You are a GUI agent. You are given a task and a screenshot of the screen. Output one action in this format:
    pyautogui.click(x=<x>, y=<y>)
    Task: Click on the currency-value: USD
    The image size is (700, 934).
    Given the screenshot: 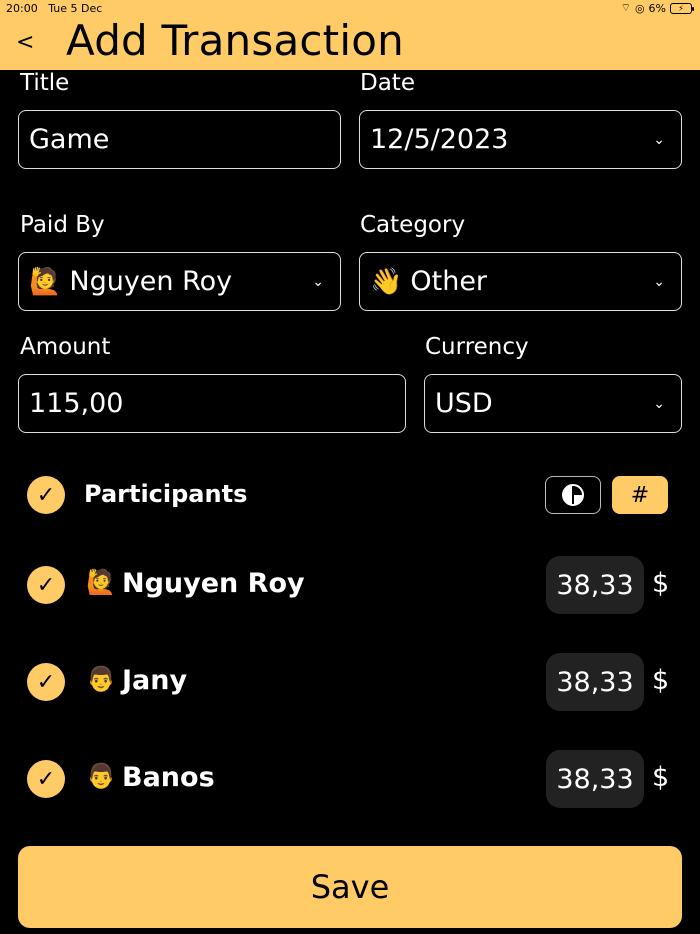 What is the action you would take?
    pyautogui.click(x=464, y=403)
    